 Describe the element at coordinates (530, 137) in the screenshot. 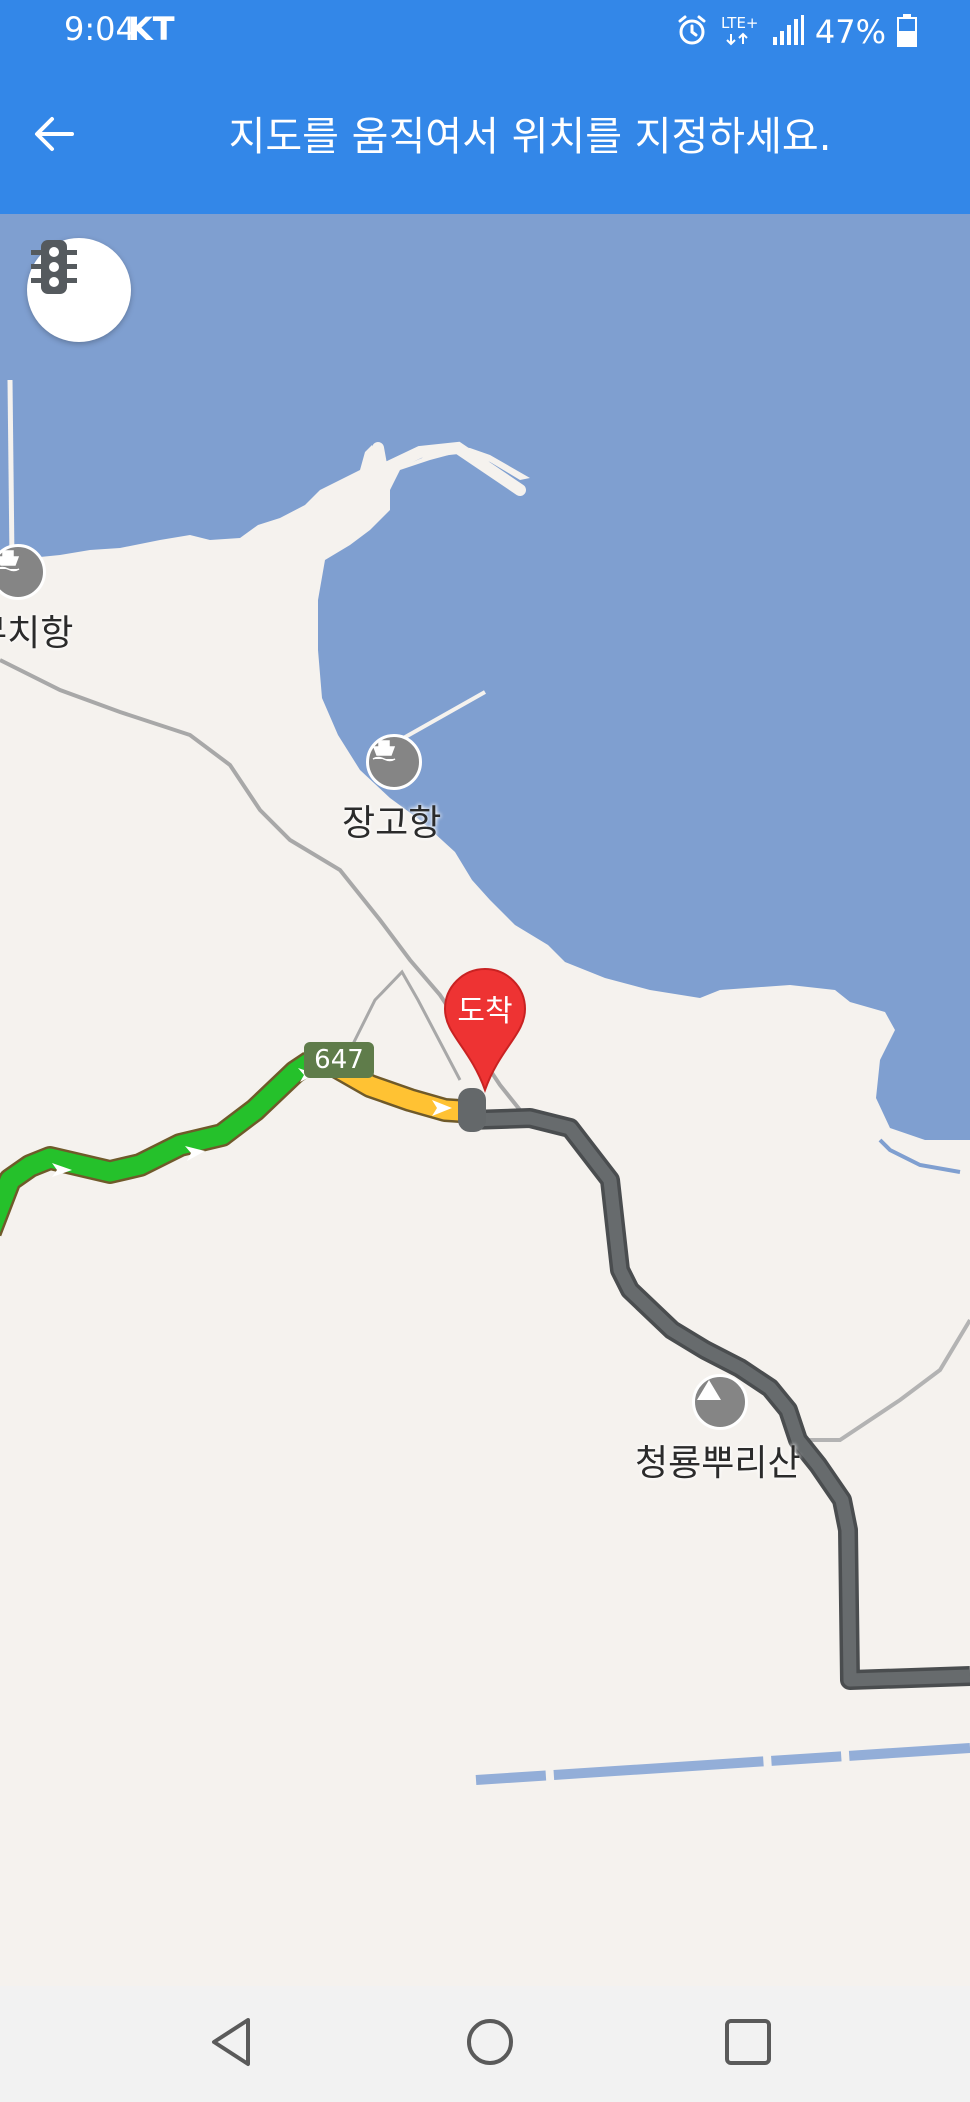

I see `page-title: 지도를 움직여서 위치를 지정하세요.` at that location.